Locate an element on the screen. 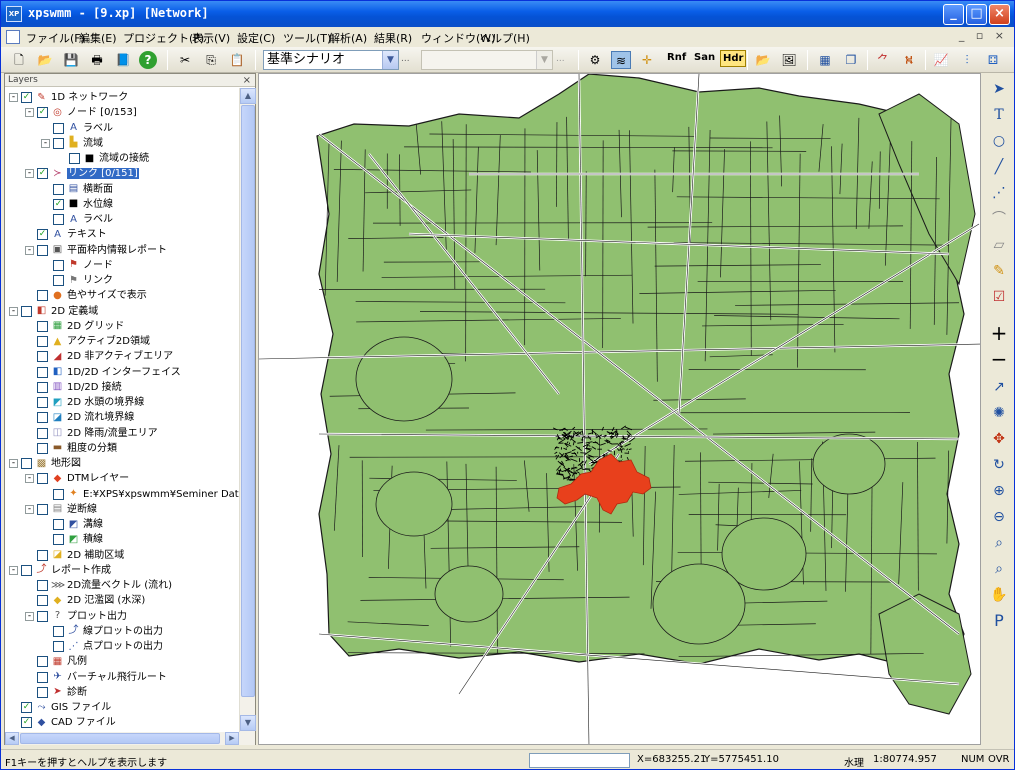 The width and height of the screenshot is (1015, 770). layer-tree-item: - ▣ 平面枠内情報レポート is located at coordinates (96, 250).